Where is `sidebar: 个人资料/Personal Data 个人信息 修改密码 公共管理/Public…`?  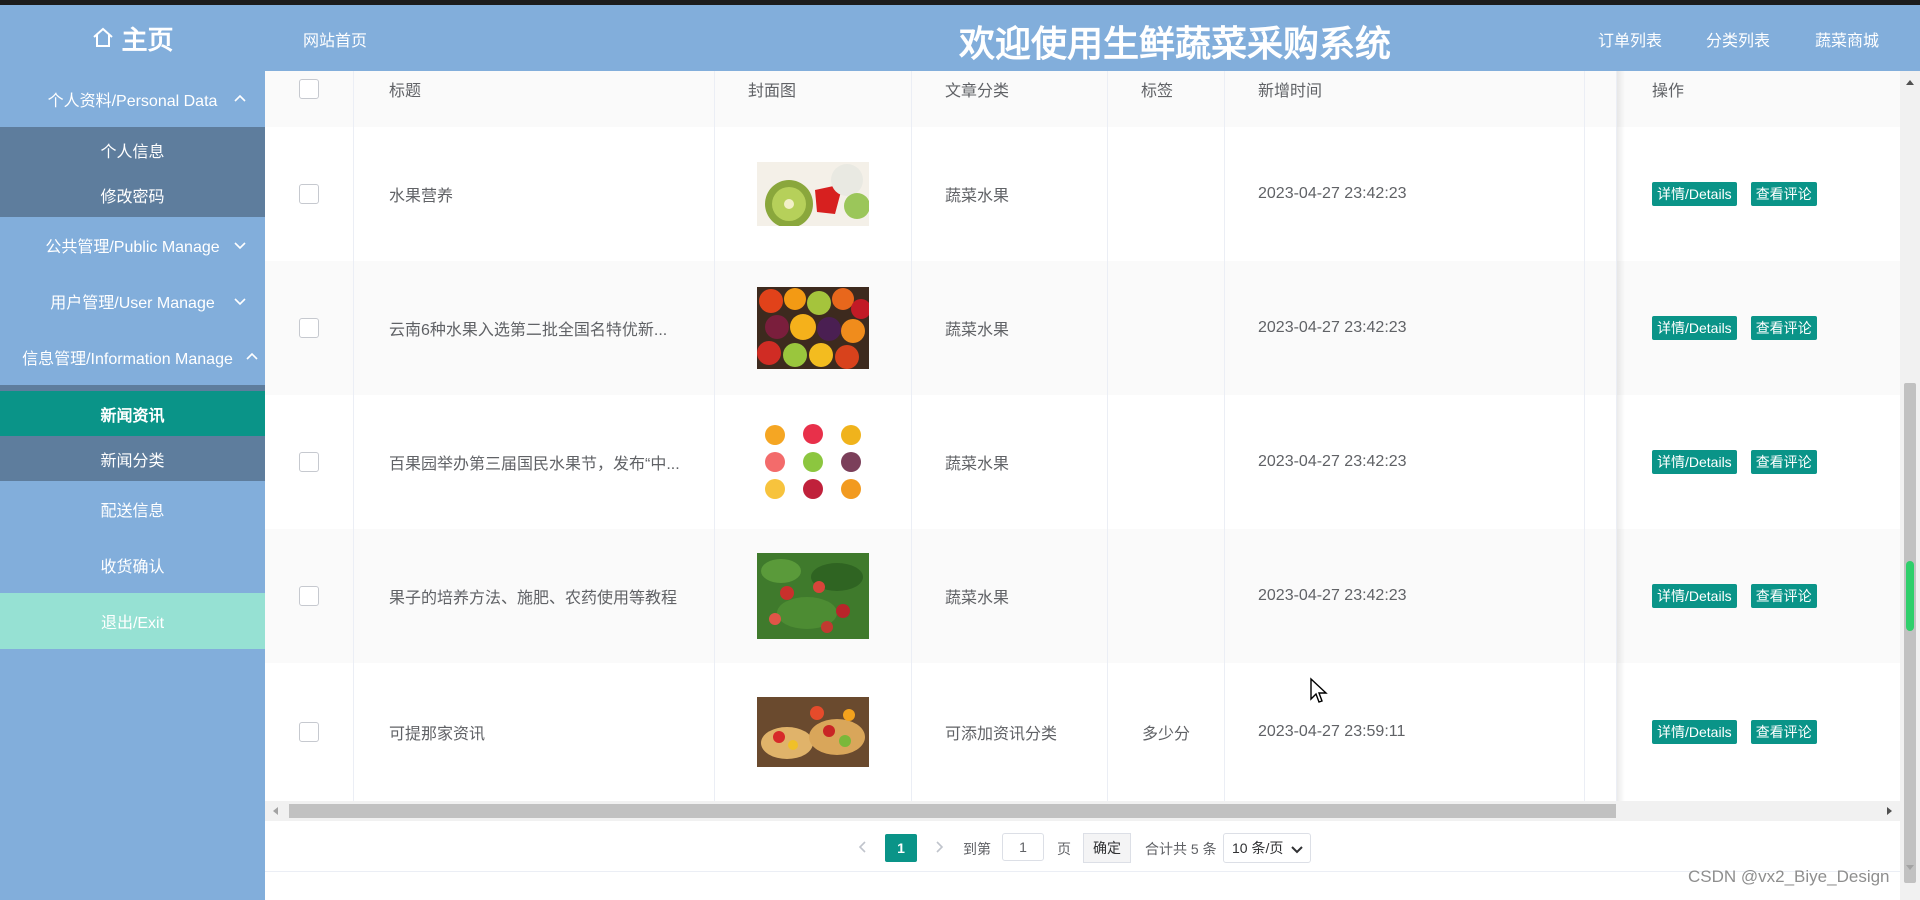 sidebar: 个人资料/Personal Data 个人信息 修改密码 公共管理/Public… is located at coordinates (132, 485).